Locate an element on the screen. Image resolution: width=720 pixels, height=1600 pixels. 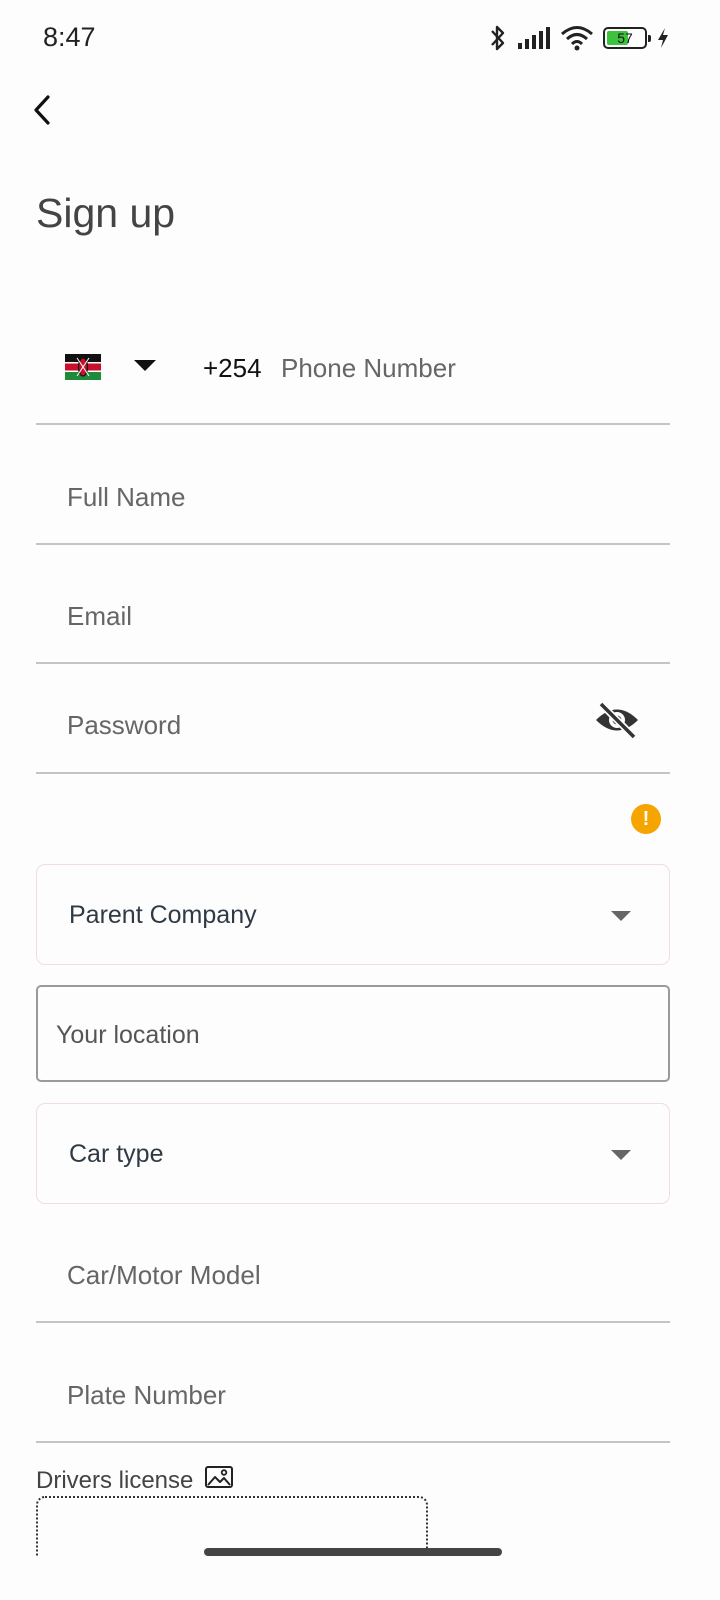
email-field: Email is located at coordinates (353, 605).